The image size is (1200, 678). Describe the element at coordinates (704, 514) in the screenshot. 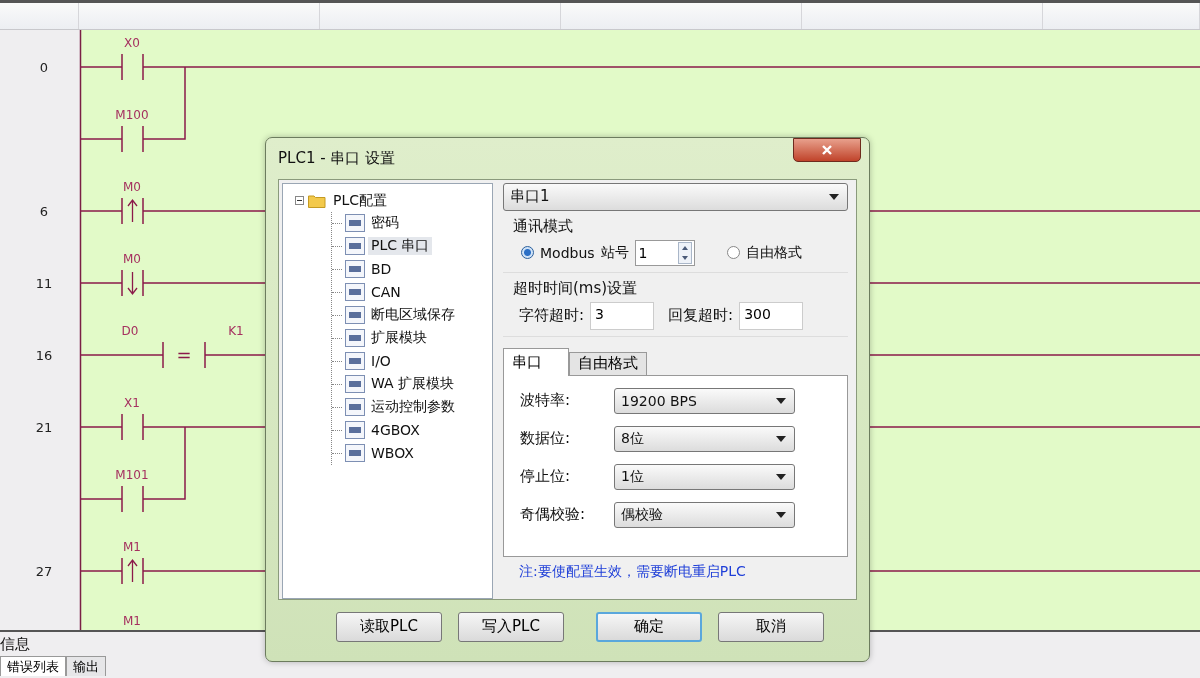

I see `setting-dropdown: 偶校验` at that location.